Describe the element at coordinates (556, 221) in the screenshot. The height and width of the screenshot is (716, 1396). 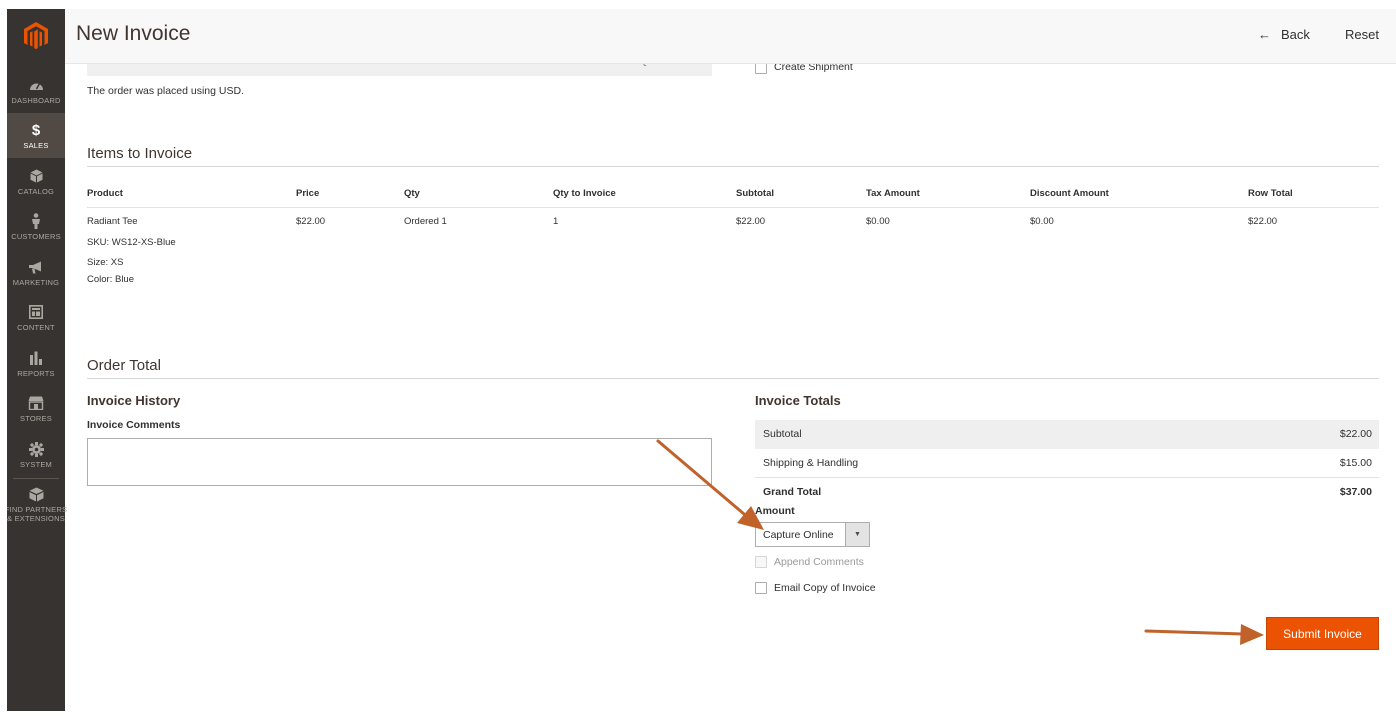
I see `item-qty-to-invoice: 1` at that location.